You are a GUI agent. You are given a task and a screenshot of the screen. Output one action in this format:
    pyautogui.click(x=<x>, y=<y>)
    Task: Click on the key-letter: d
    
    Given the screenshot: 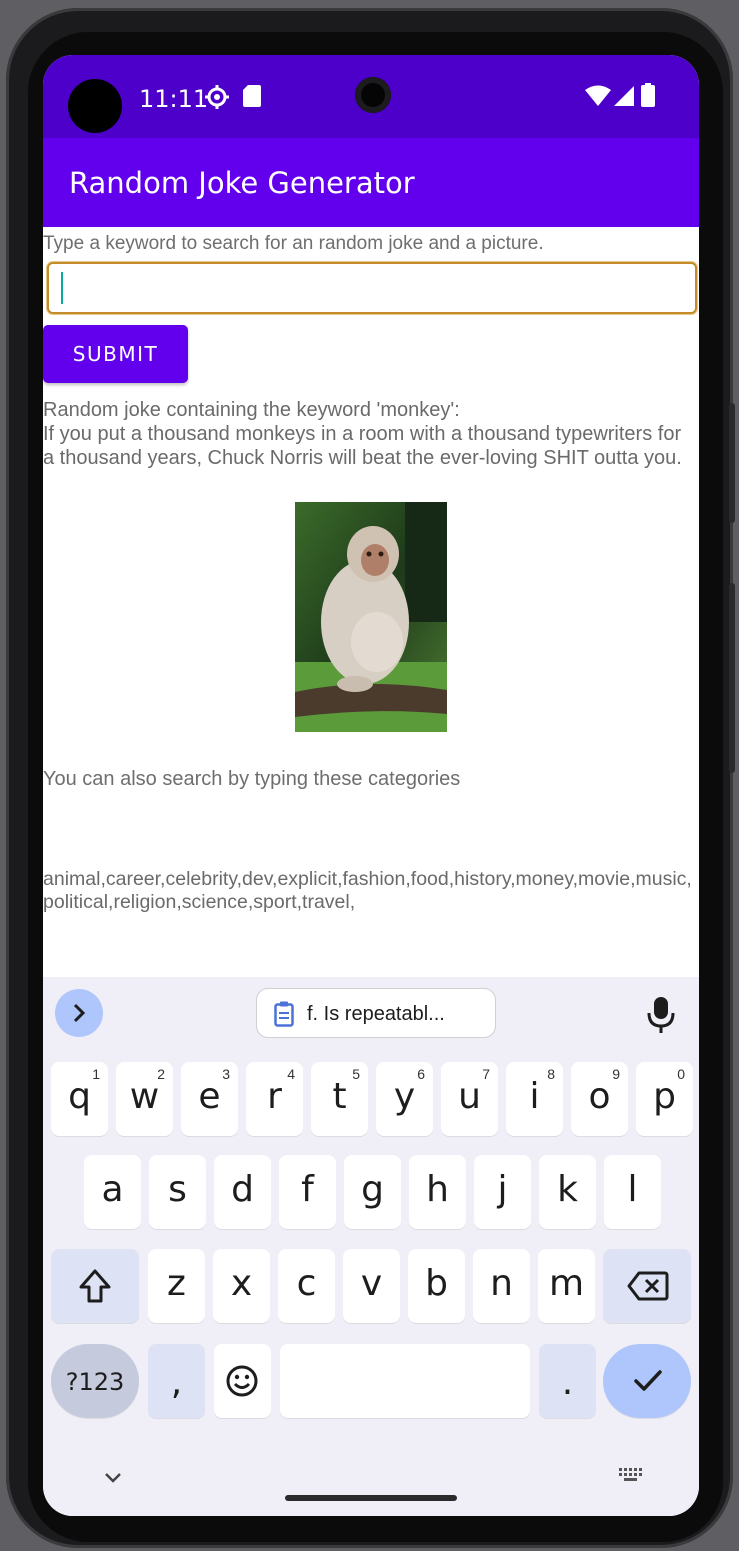 What is the action you would take?
    pyautogui.click(x=242, y=1189)
    